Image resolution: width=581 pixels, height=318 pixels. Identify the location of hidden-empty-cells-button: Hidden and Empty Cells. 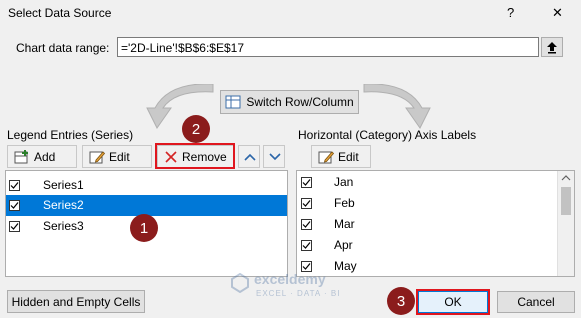
(76, 301).